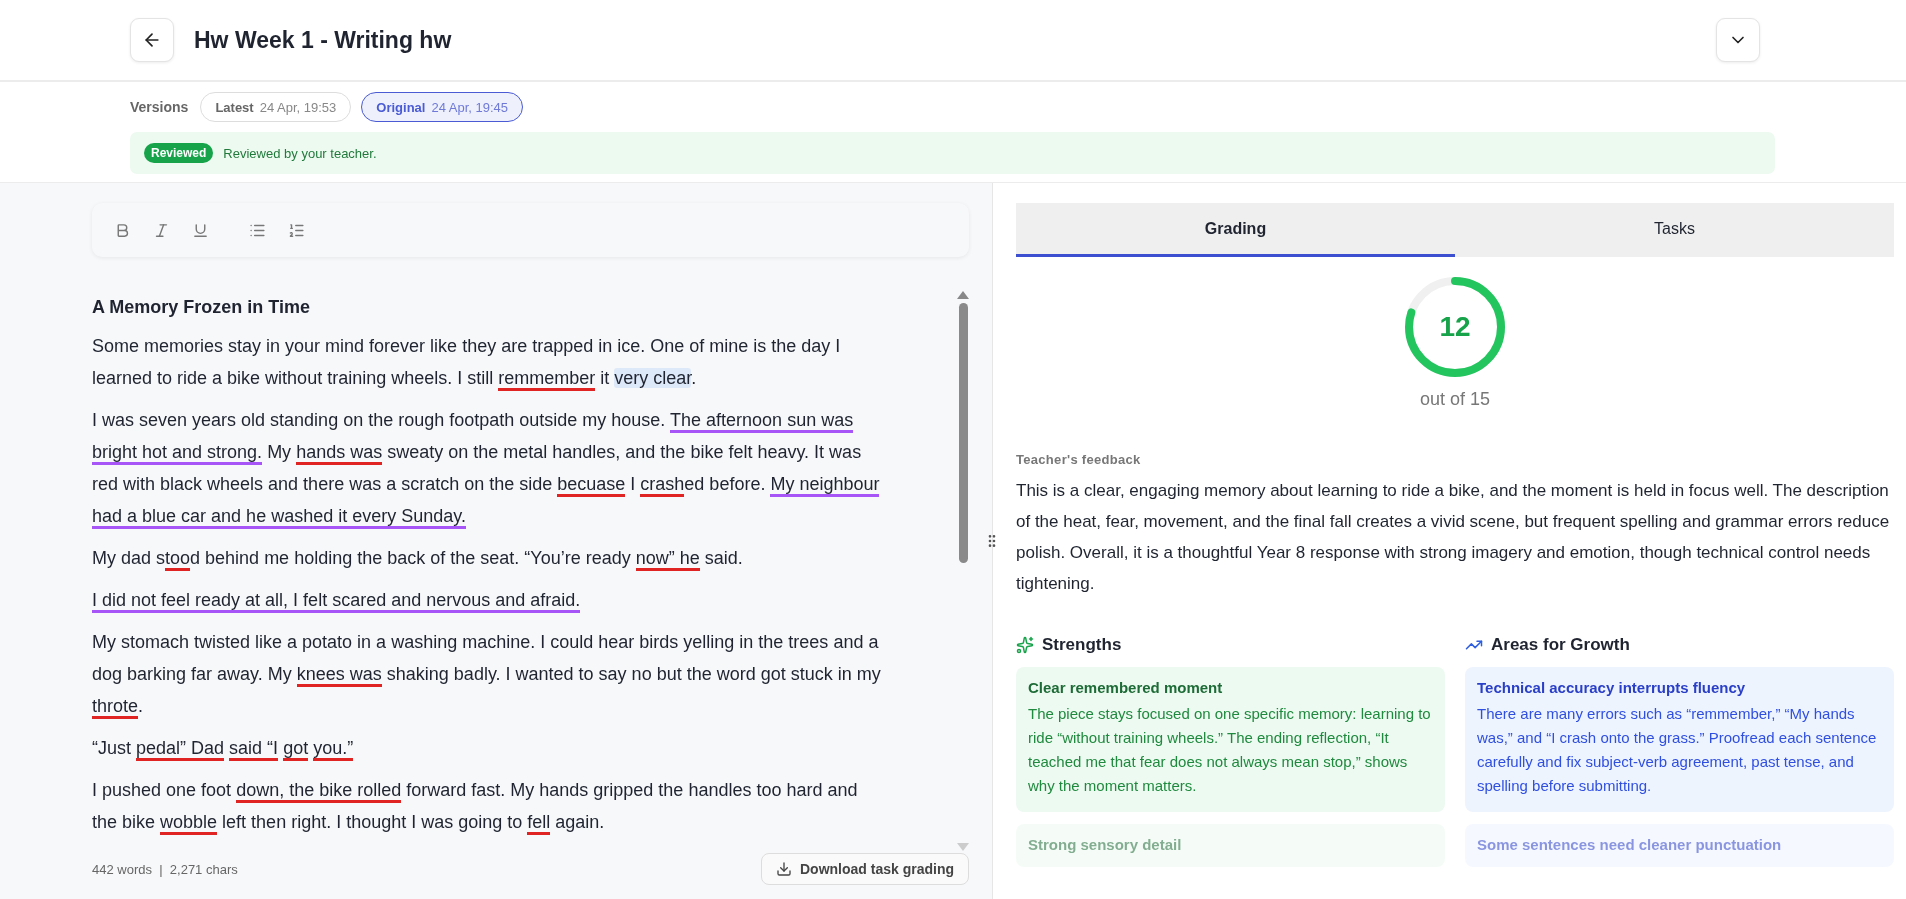 Image resolution: width=1906 pixels, height=899 pixels. I want to click on sparkle-icon, so click(1025, 645).